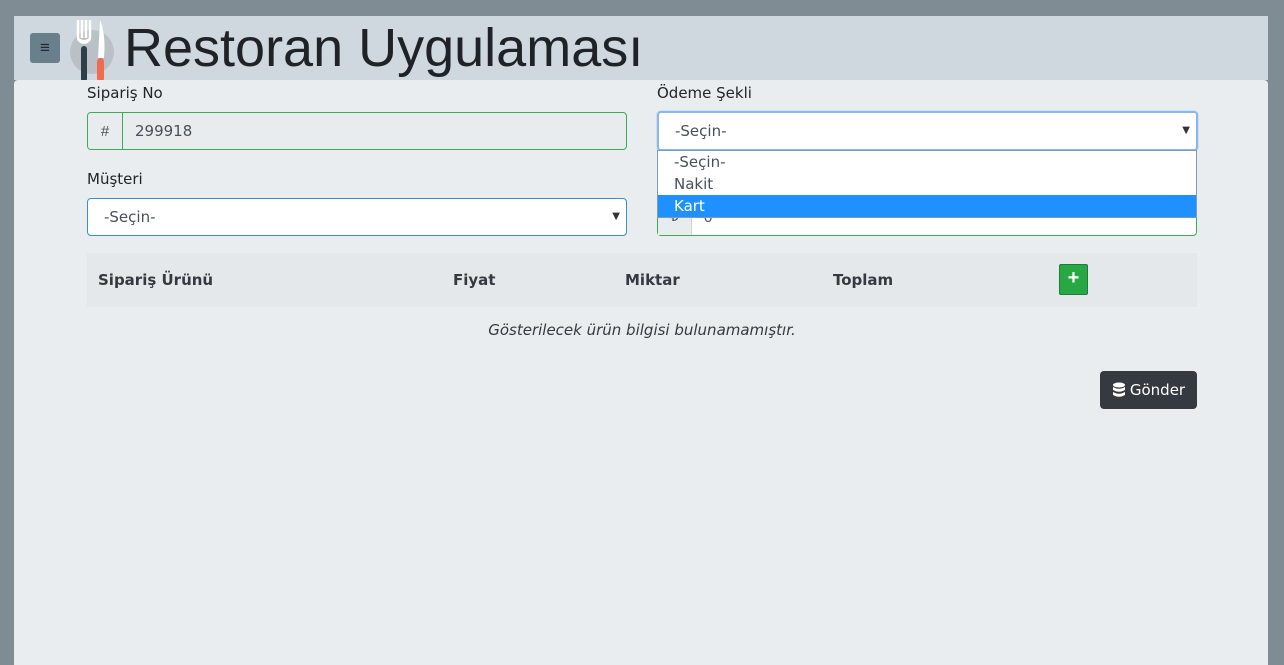 The width and height of the screenshot is (1284, 665). Describe the element at coordinates (927, 162) in the screenshot. I see `payment-option-secin: -Seçin-` at that location.